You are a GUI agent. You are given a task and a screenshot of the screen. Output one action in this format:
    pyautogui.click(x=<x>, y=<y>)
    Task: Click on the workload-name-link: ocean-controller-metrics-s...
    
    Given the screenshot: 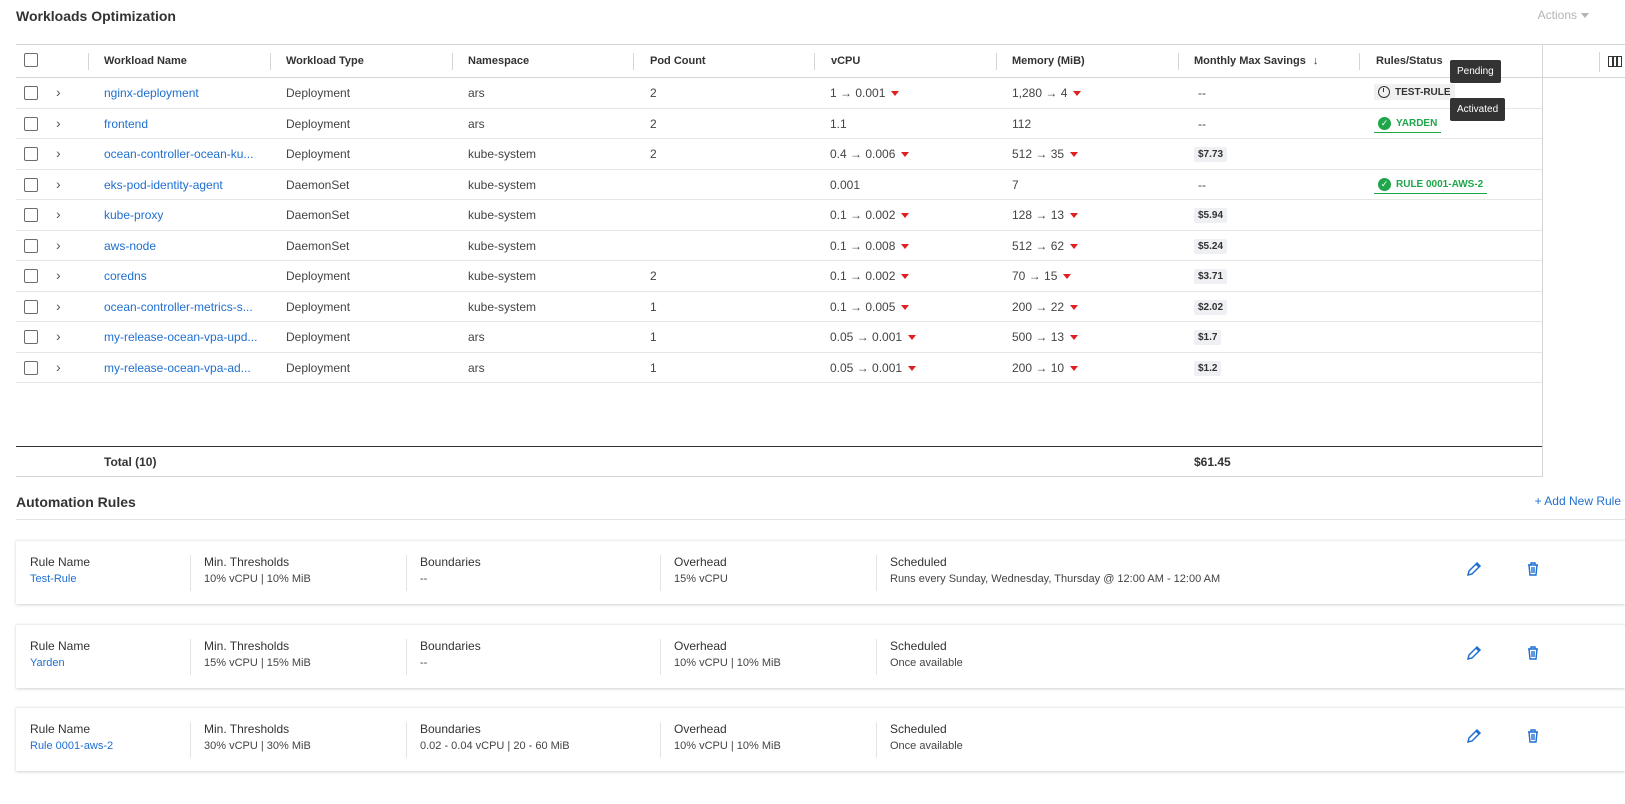 What is the action you would take?
    pyautogui.click(x=178, y=307)
    